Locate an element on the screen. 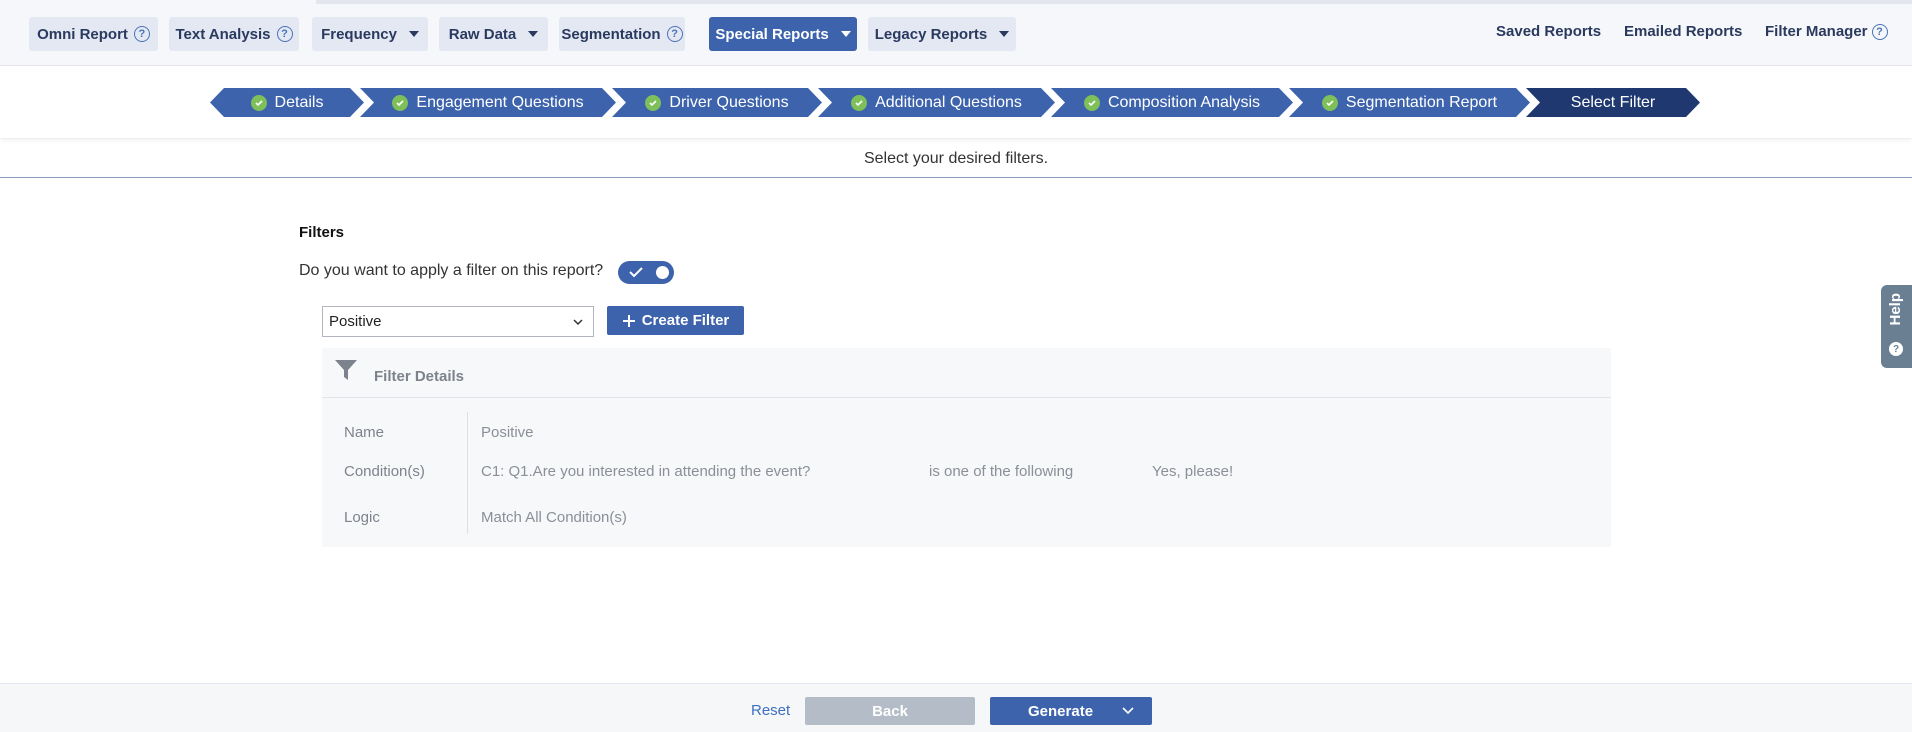  toggle-knob is located at coordinates (662, 272).